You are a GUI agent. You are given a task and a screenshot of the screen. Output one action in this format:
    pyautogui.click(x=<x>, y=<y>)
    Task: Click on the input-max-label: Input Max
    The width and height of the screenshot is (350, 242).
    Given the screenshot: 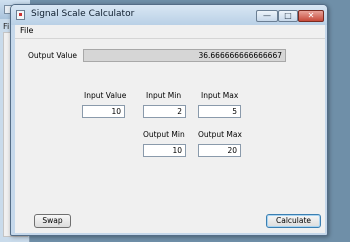 What is the action you would take?
    pyautogui.click(x=220, y=95)
    